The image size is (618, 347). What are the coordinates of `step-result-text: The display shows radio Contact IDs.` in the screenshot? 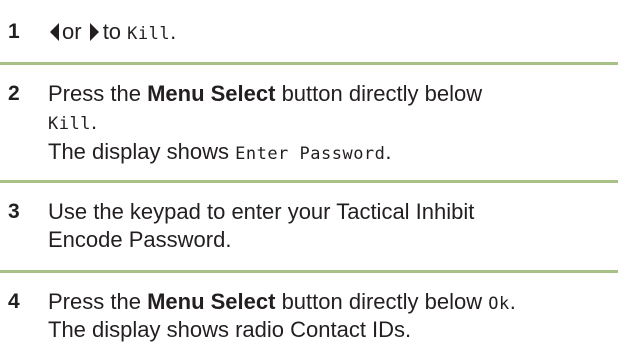 It's located at (230, 329).